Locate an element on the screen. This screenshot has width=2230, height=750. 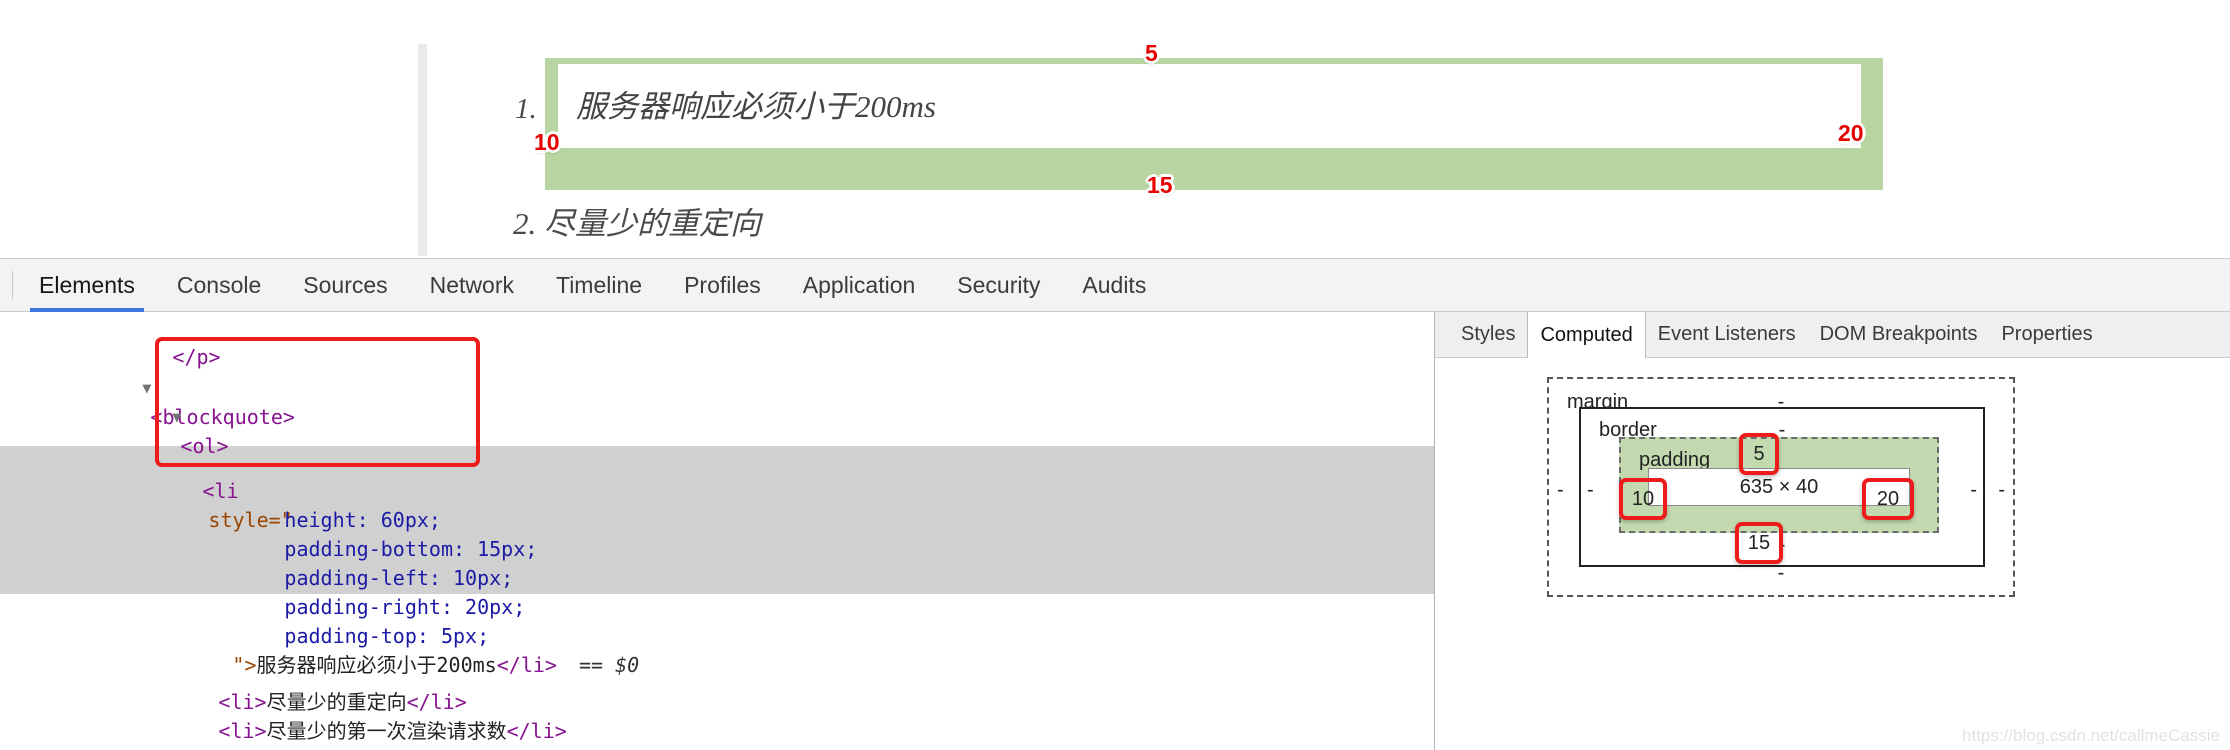
ordered-list-item-2: 2. 尽量少的重定向 is located at coordinates (637, 223).